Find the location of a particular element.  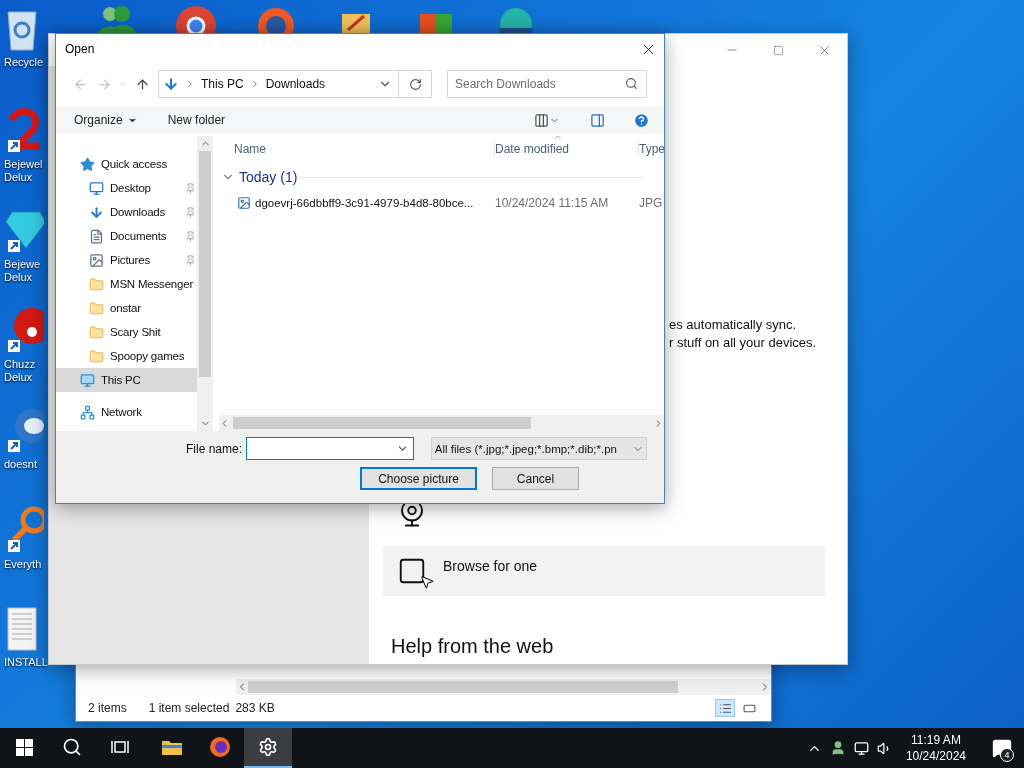

icon-label: Everyth is located at coordinates (25, 564).